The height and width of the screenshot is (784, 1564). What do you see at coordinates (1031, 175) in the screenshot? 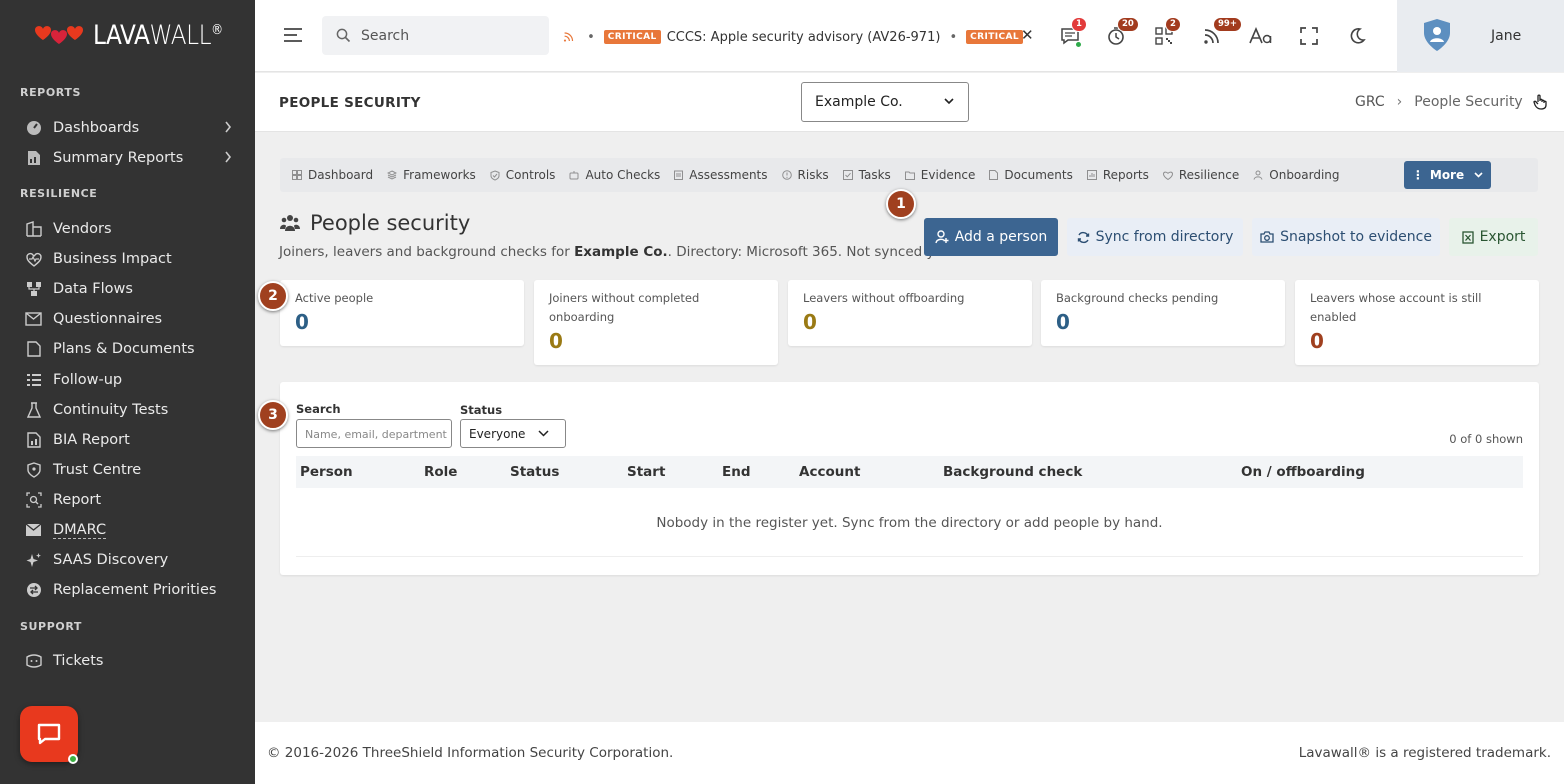
I see `tab-documents: Documents` at bounding box center [1031, 175].